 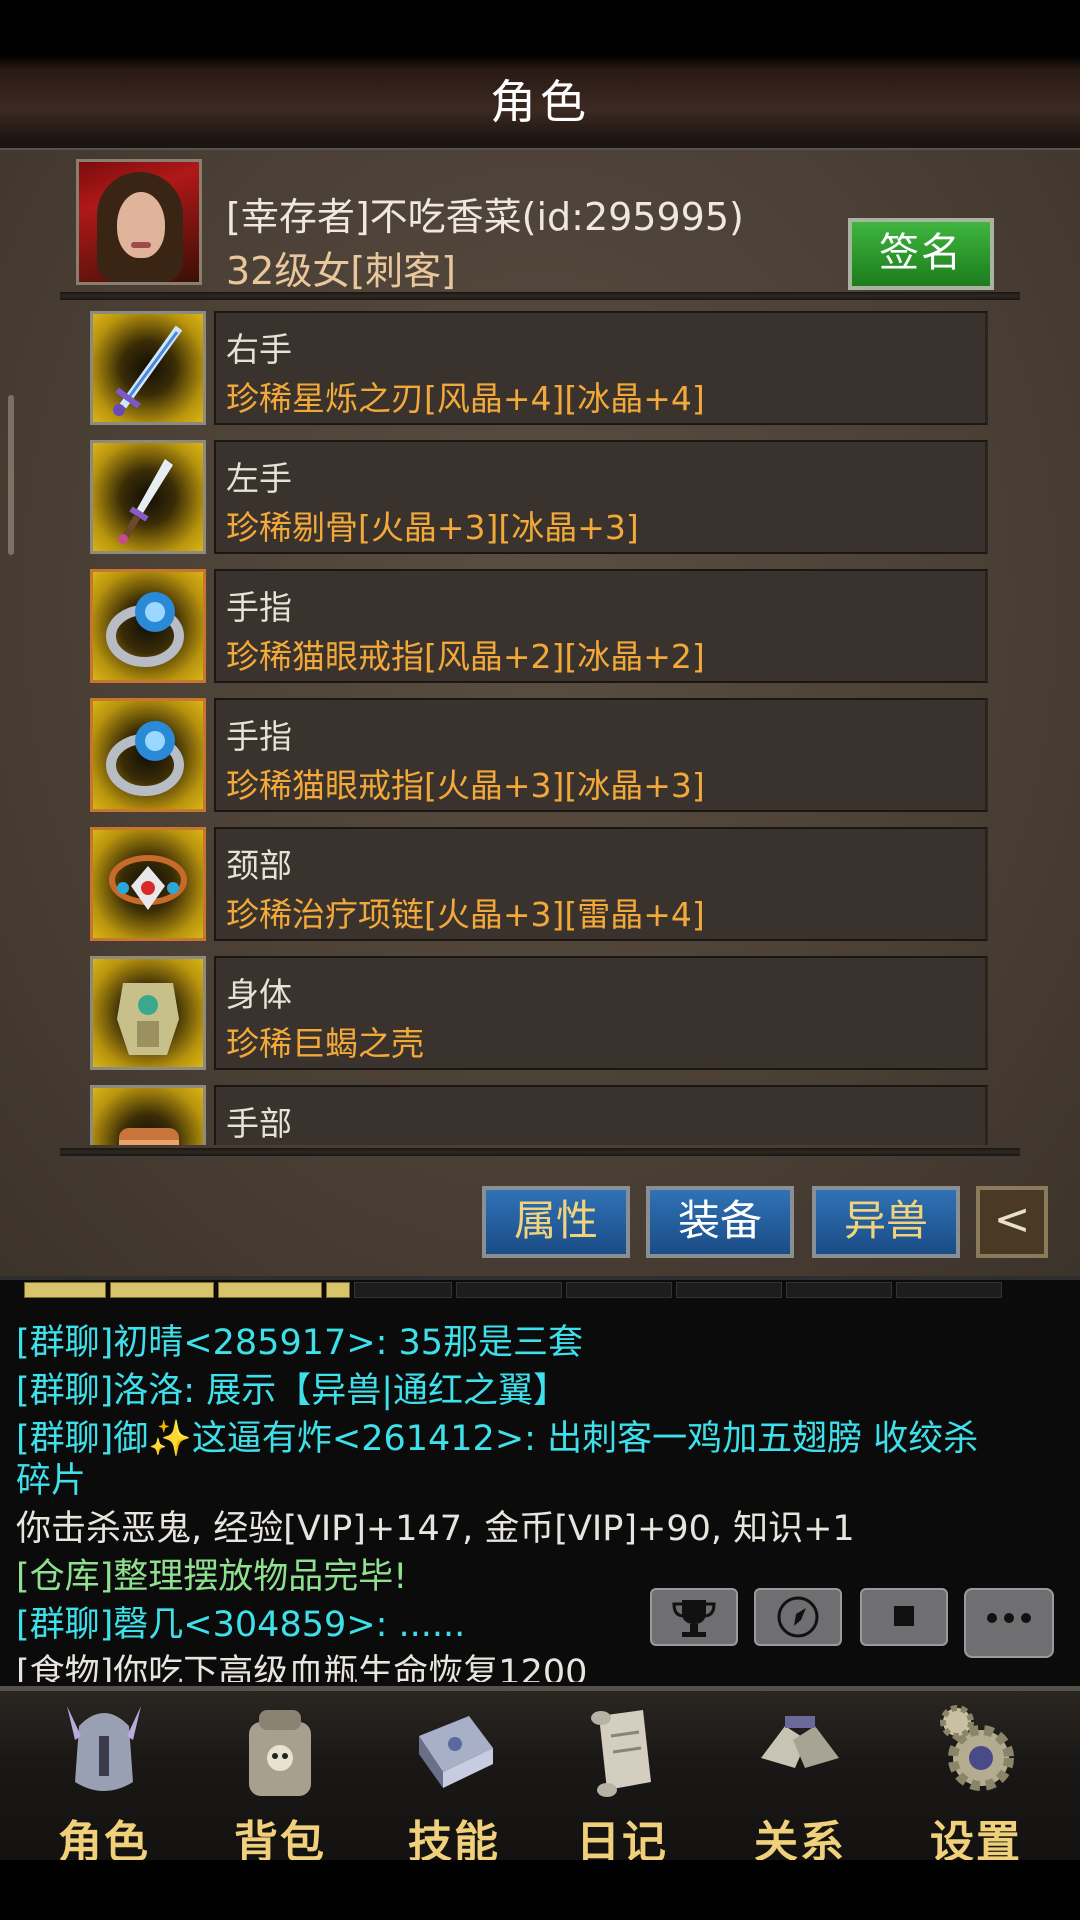 What do you see at coordinates (977, 1748) in the screenshot?
I see `gear-icon` at bounding box center [977, 1748].